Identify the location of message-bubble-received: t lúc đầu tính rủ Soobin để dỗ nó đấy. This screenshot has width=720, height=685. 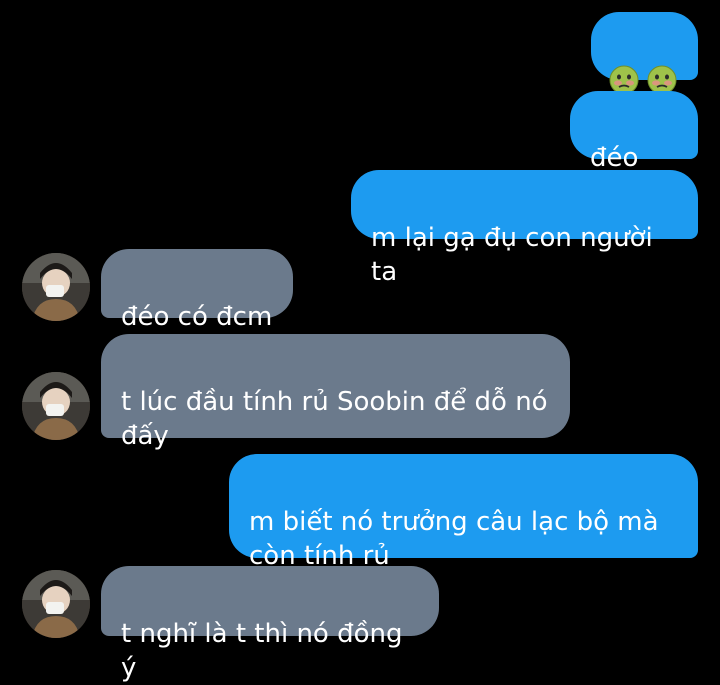
(335, 392).